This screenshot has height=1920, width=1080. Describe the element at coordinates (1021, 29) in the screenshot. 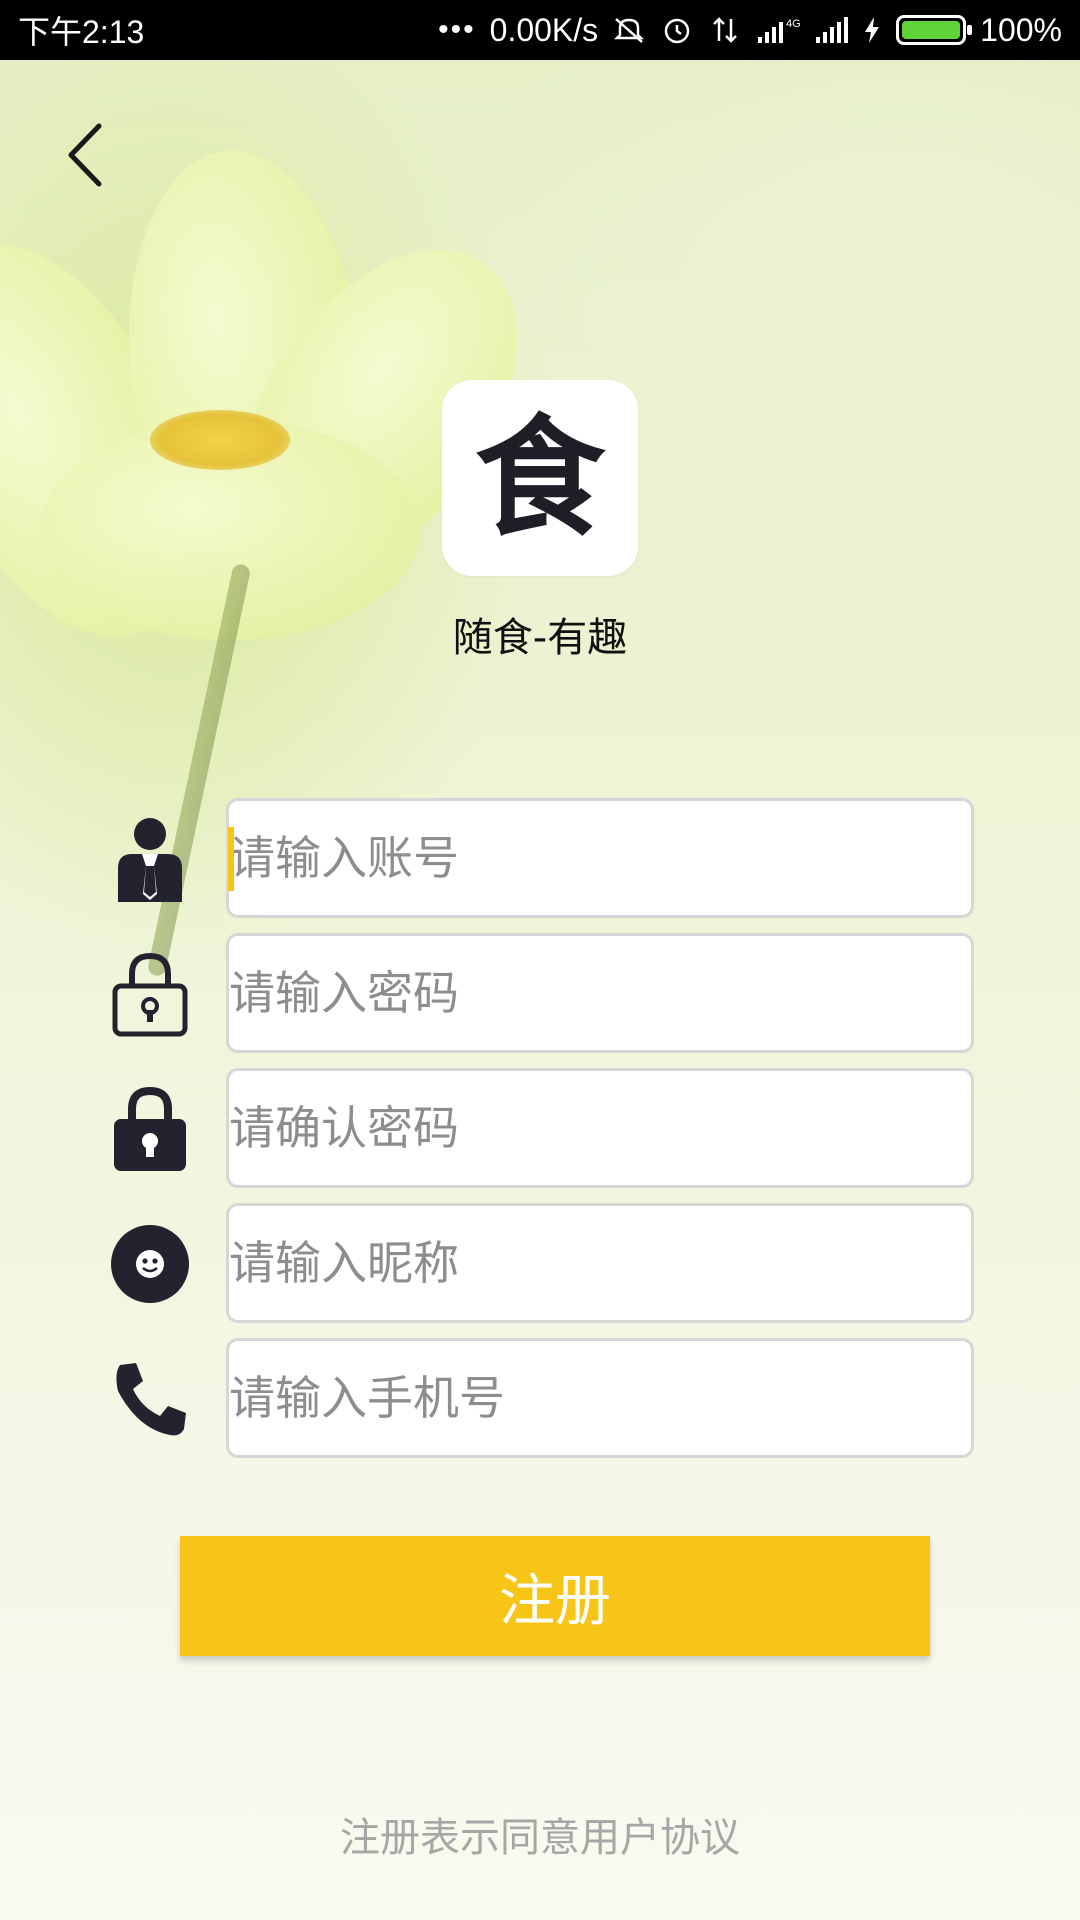

I see `battery-percent: 100%` at that location.